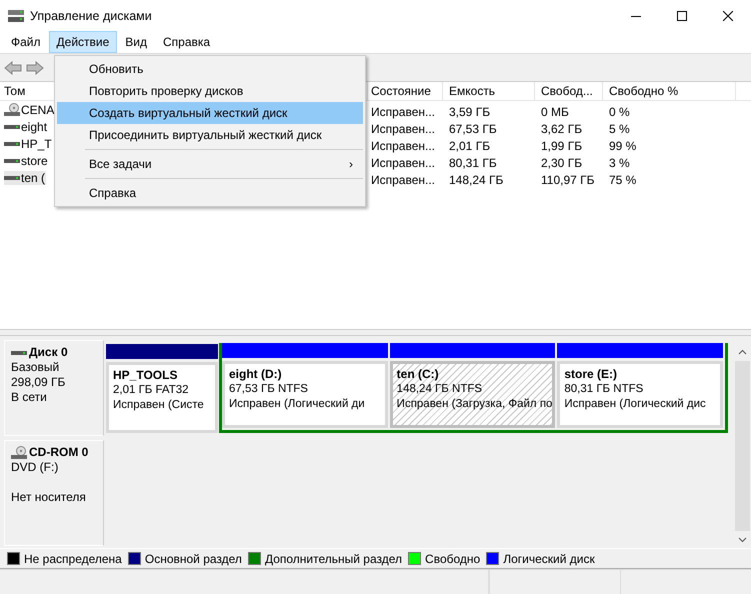 The height and width of the screenshot is (594, 751). What do you see at coordinates (26, 42) in the screenshot?
I see `menu-item: Файл` at bounding box center [26, 42].